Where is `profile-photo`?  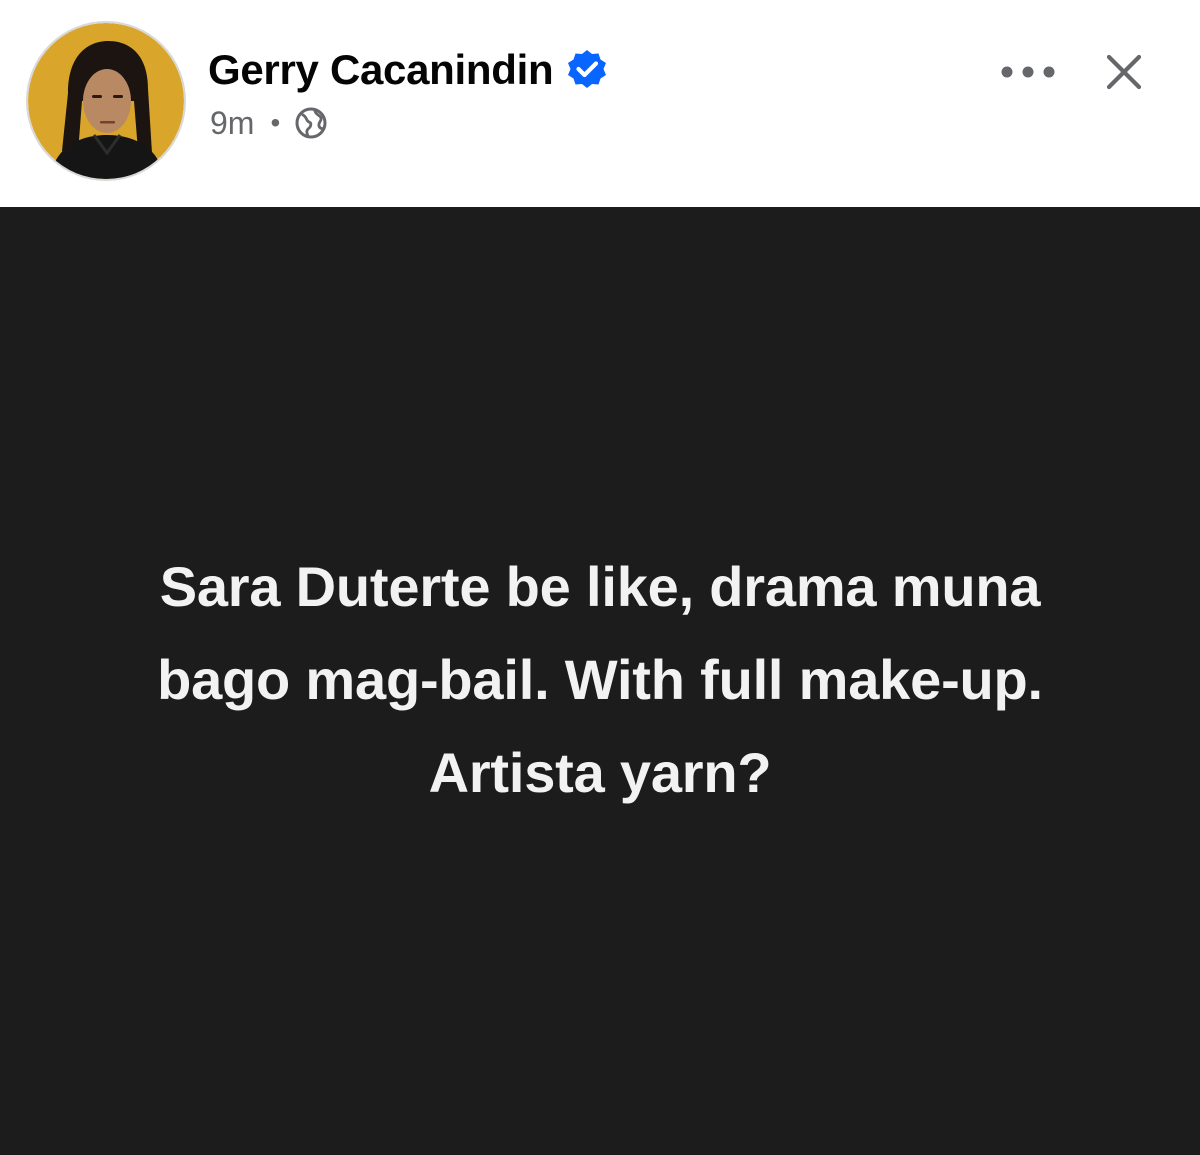 profile-photo is located at coordinates (106, 101).